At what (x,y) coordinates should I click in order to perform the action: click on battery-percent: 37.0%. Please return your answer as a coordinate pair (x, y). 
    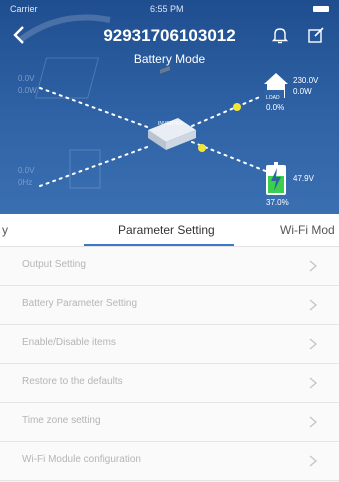
    Looking at the image, I should click on (277, 202).